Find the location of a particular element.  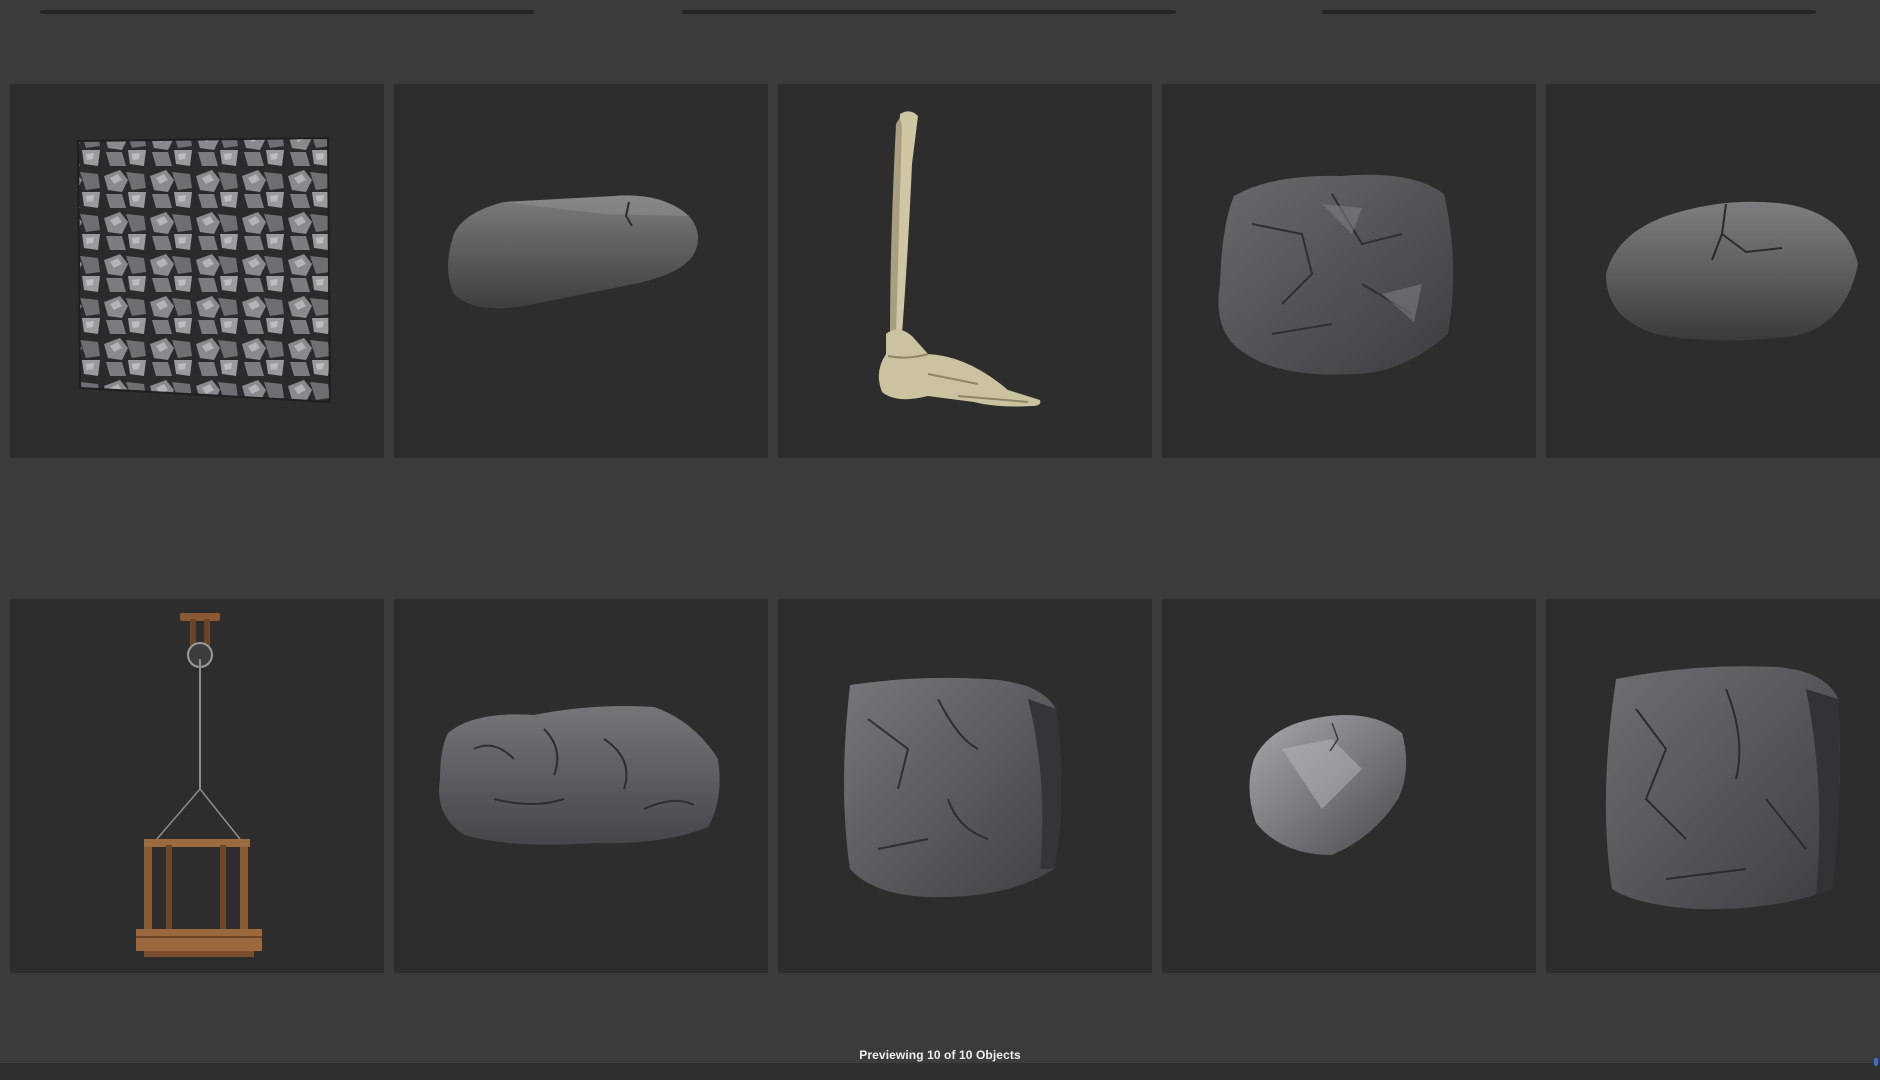

asset-tile-flat-boulder is located at coordinates (581, 271).